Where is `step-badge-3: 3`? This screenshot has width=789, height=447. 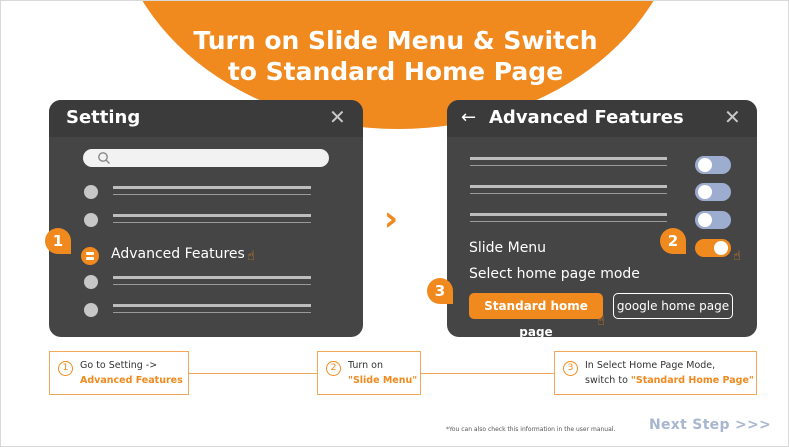
step-badge-3: 3 is located at coordinates (440, 291).